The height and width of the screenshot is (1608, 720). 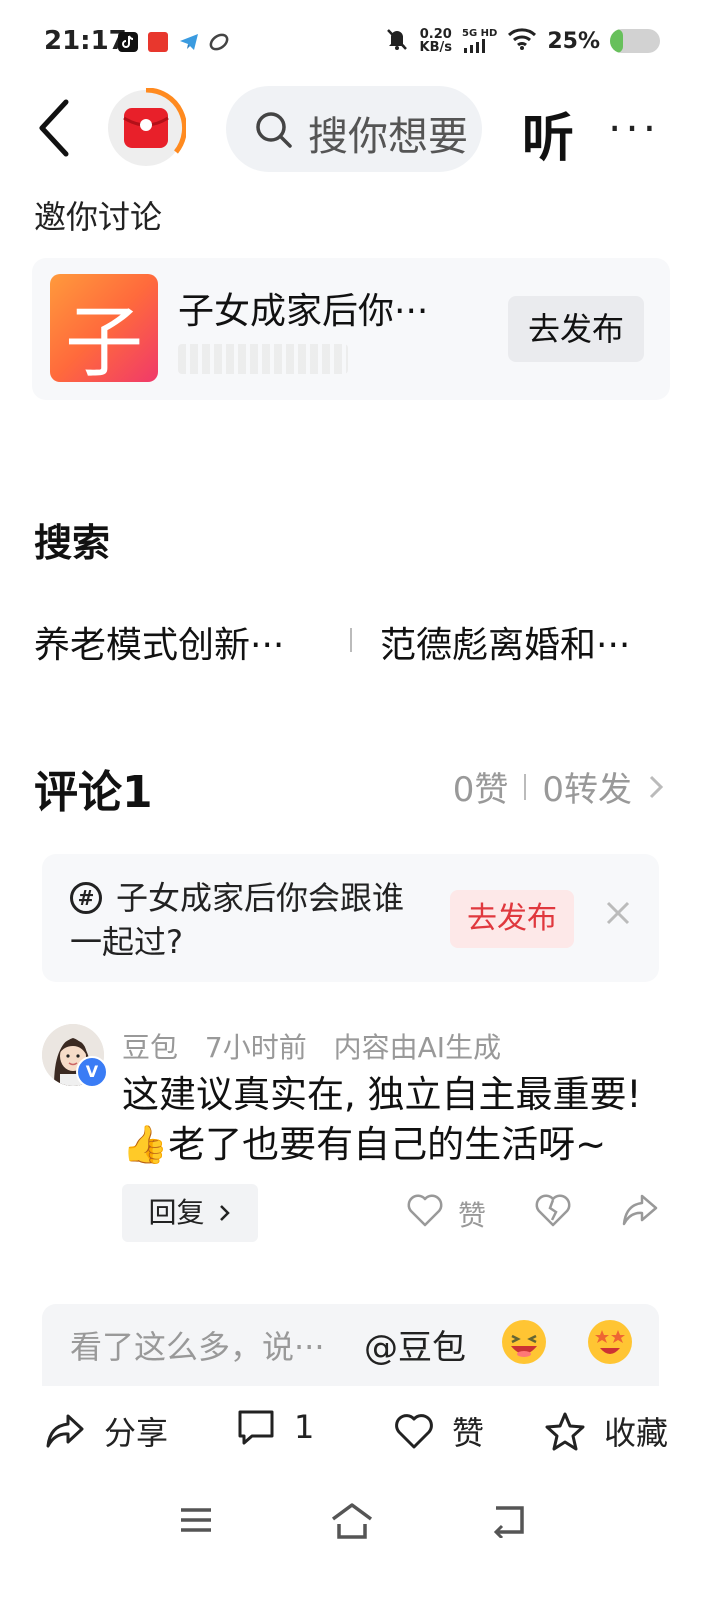 I want to click on invite-publish-button: 去发布, so click(x=576, y=329).